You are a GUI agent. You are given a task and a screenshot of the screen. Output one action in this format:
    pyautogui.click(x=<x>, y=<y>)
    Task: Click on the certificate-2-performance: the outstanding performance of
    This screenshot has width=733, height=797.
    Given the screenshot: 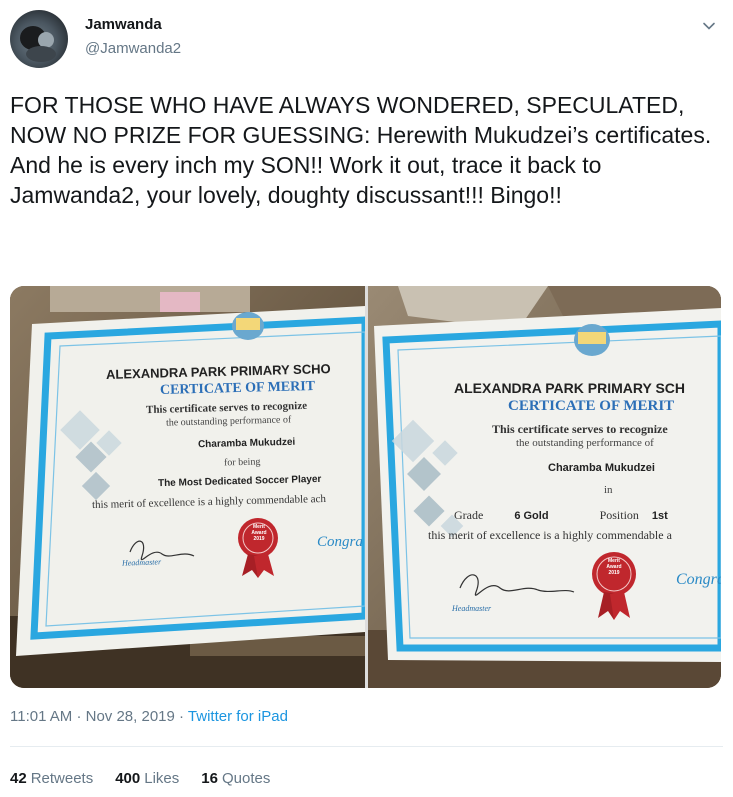 What is the action you would take?
    pyautogui.click(x=585, y=443)
    